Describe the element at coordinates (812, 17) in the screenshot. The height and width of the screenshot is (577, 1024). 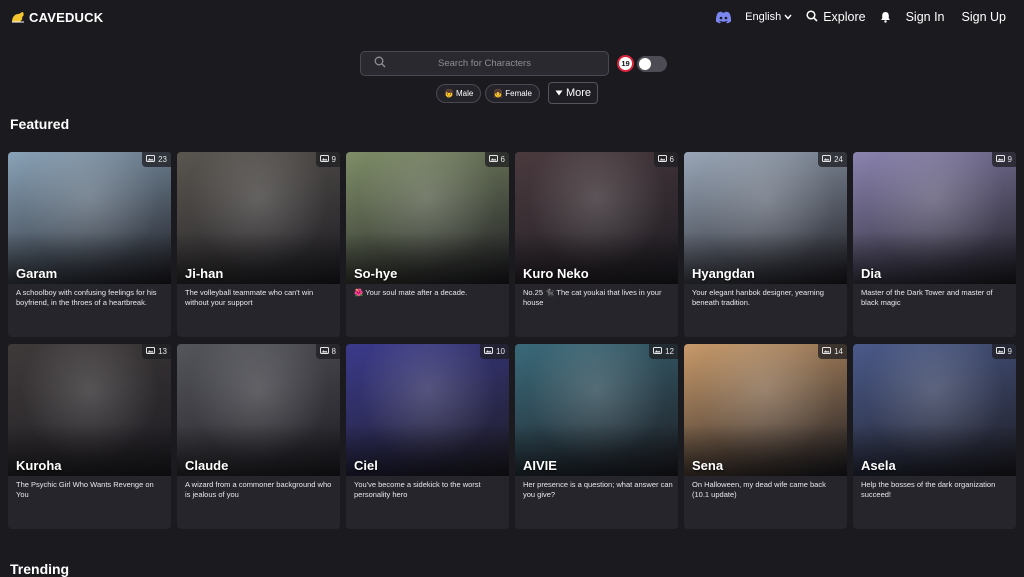
I see `search-icon` at that location.